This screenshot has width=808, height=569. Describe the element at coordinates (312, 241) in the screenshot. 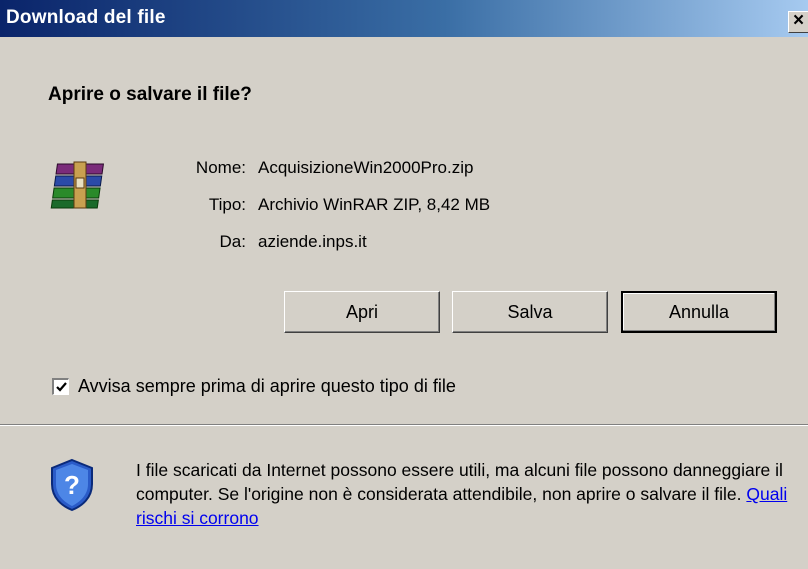

I see `from-value: aziende.inps.it` at that location.